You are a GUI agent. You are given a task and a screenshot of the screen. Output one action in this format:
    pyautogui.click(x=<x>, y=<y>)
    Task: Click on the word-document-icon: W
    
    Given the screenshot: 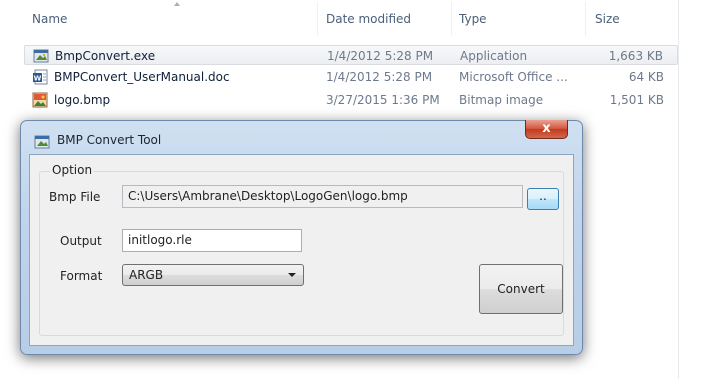 What is the action you would take?
    pyautogui.click(x=40, y=77)
    